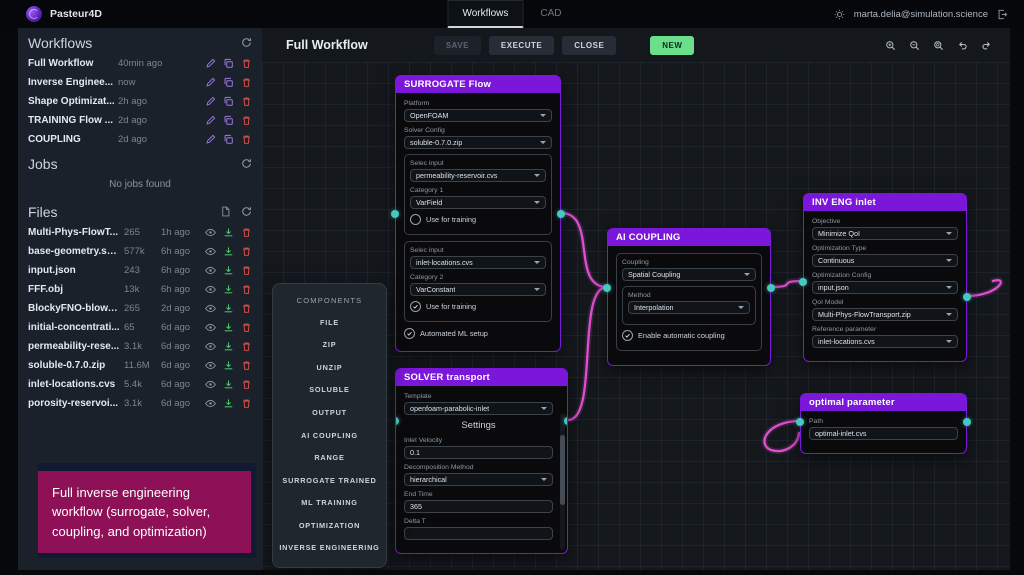  I want to click on zoom-in-icon, so click(890, 45).